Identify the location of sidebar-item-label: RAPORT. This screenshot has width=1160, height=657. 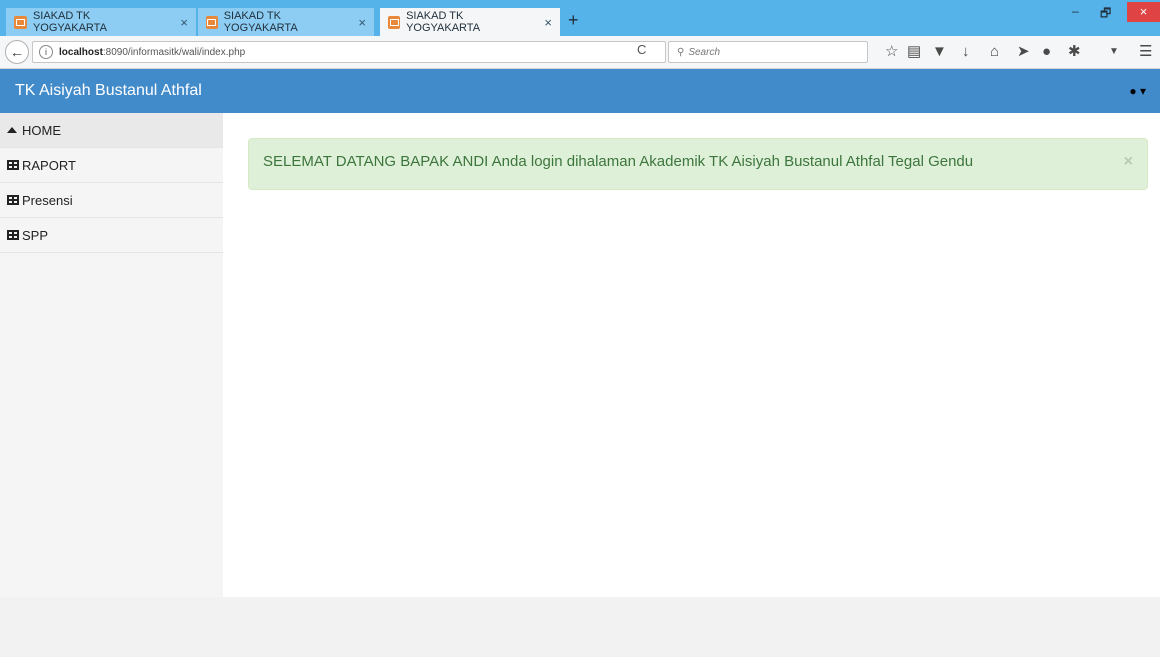
(49, 165).